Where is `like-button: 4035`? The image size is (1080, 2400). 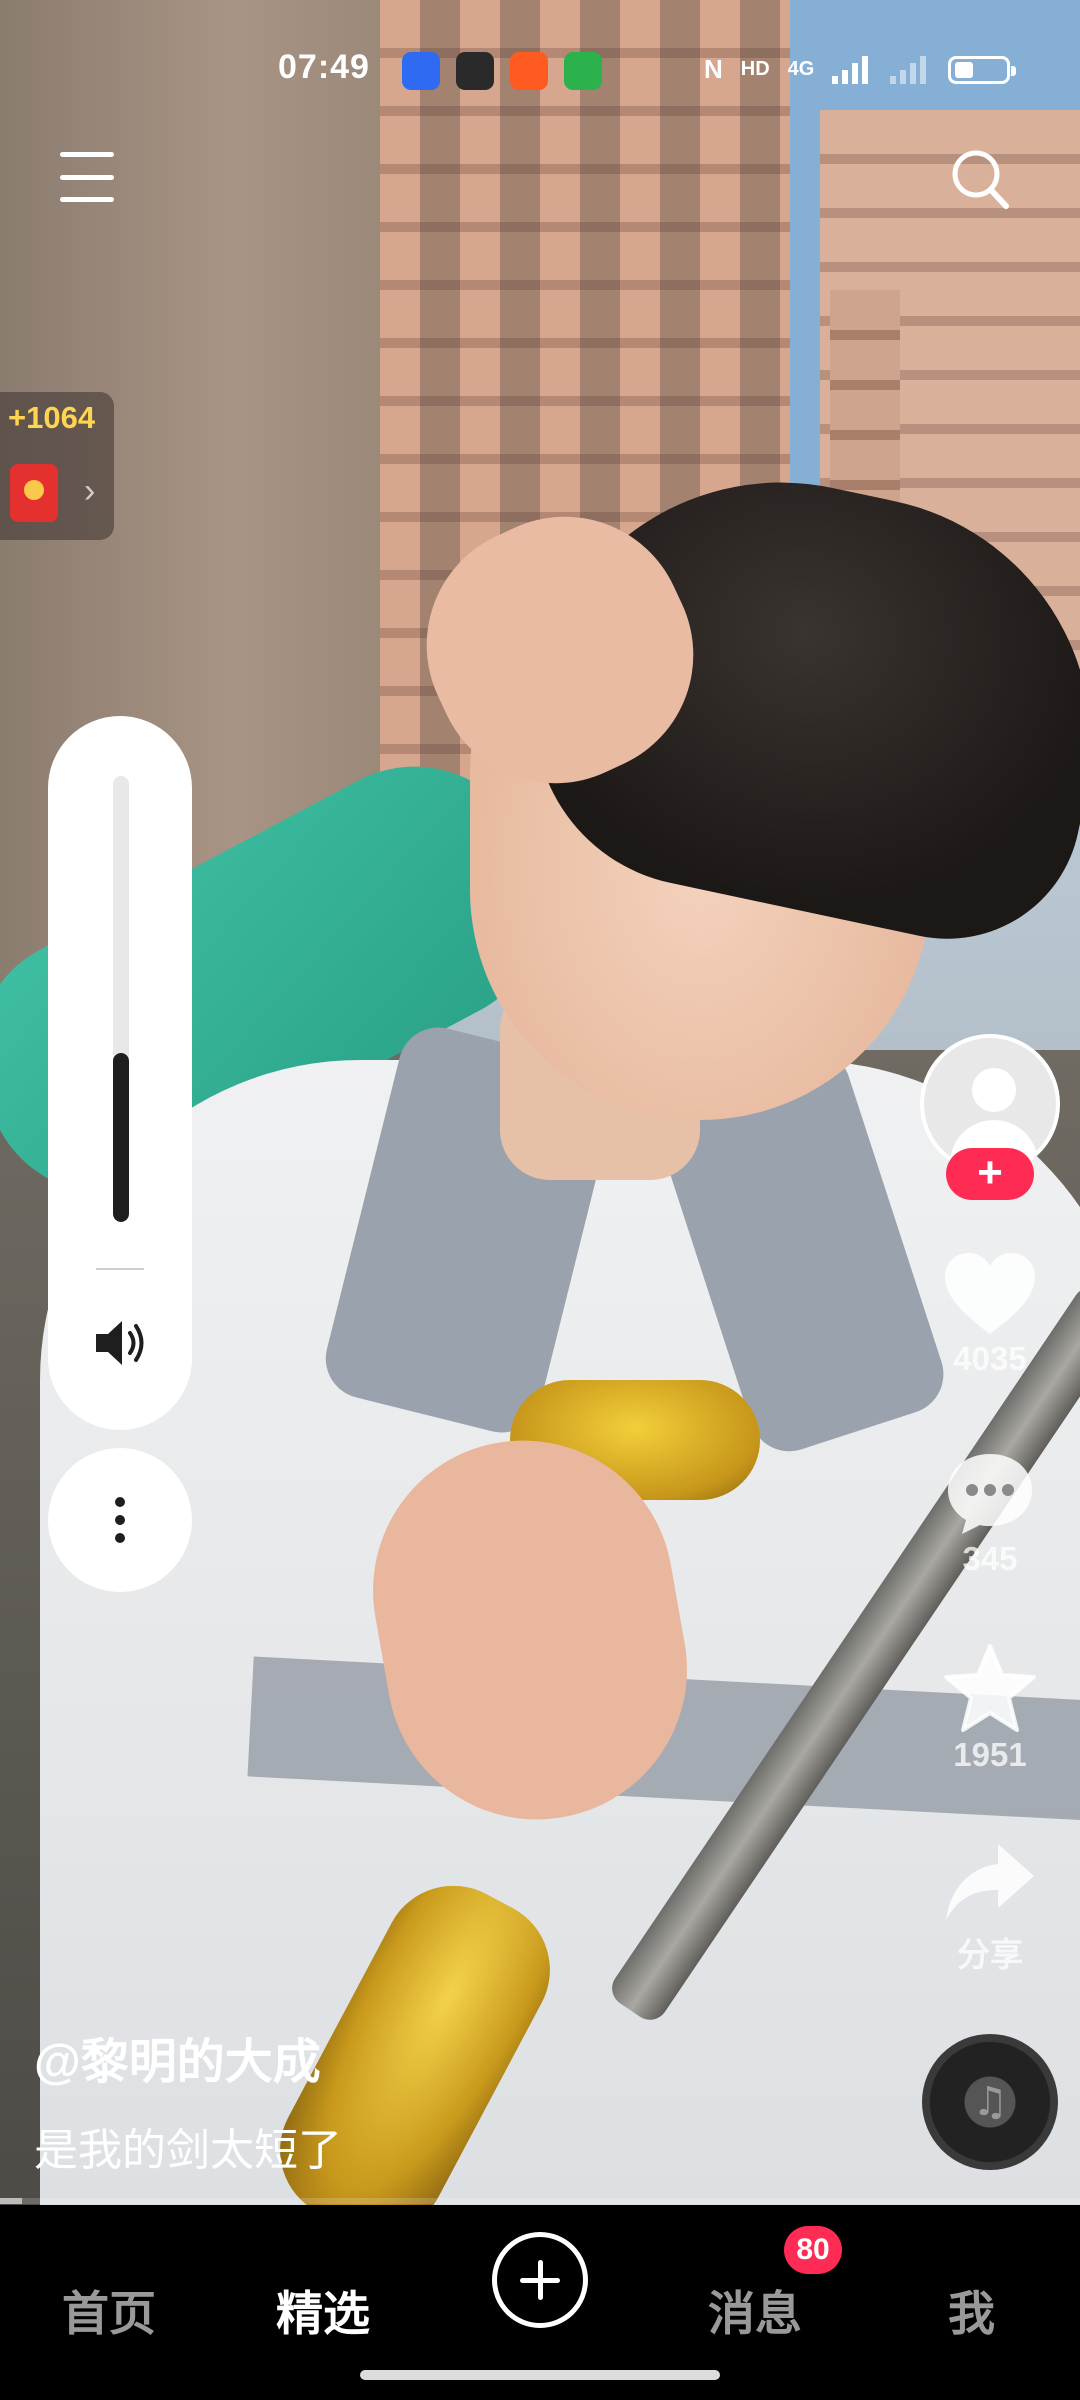
like-button: 4035 is located at coordinates (990, 1314).